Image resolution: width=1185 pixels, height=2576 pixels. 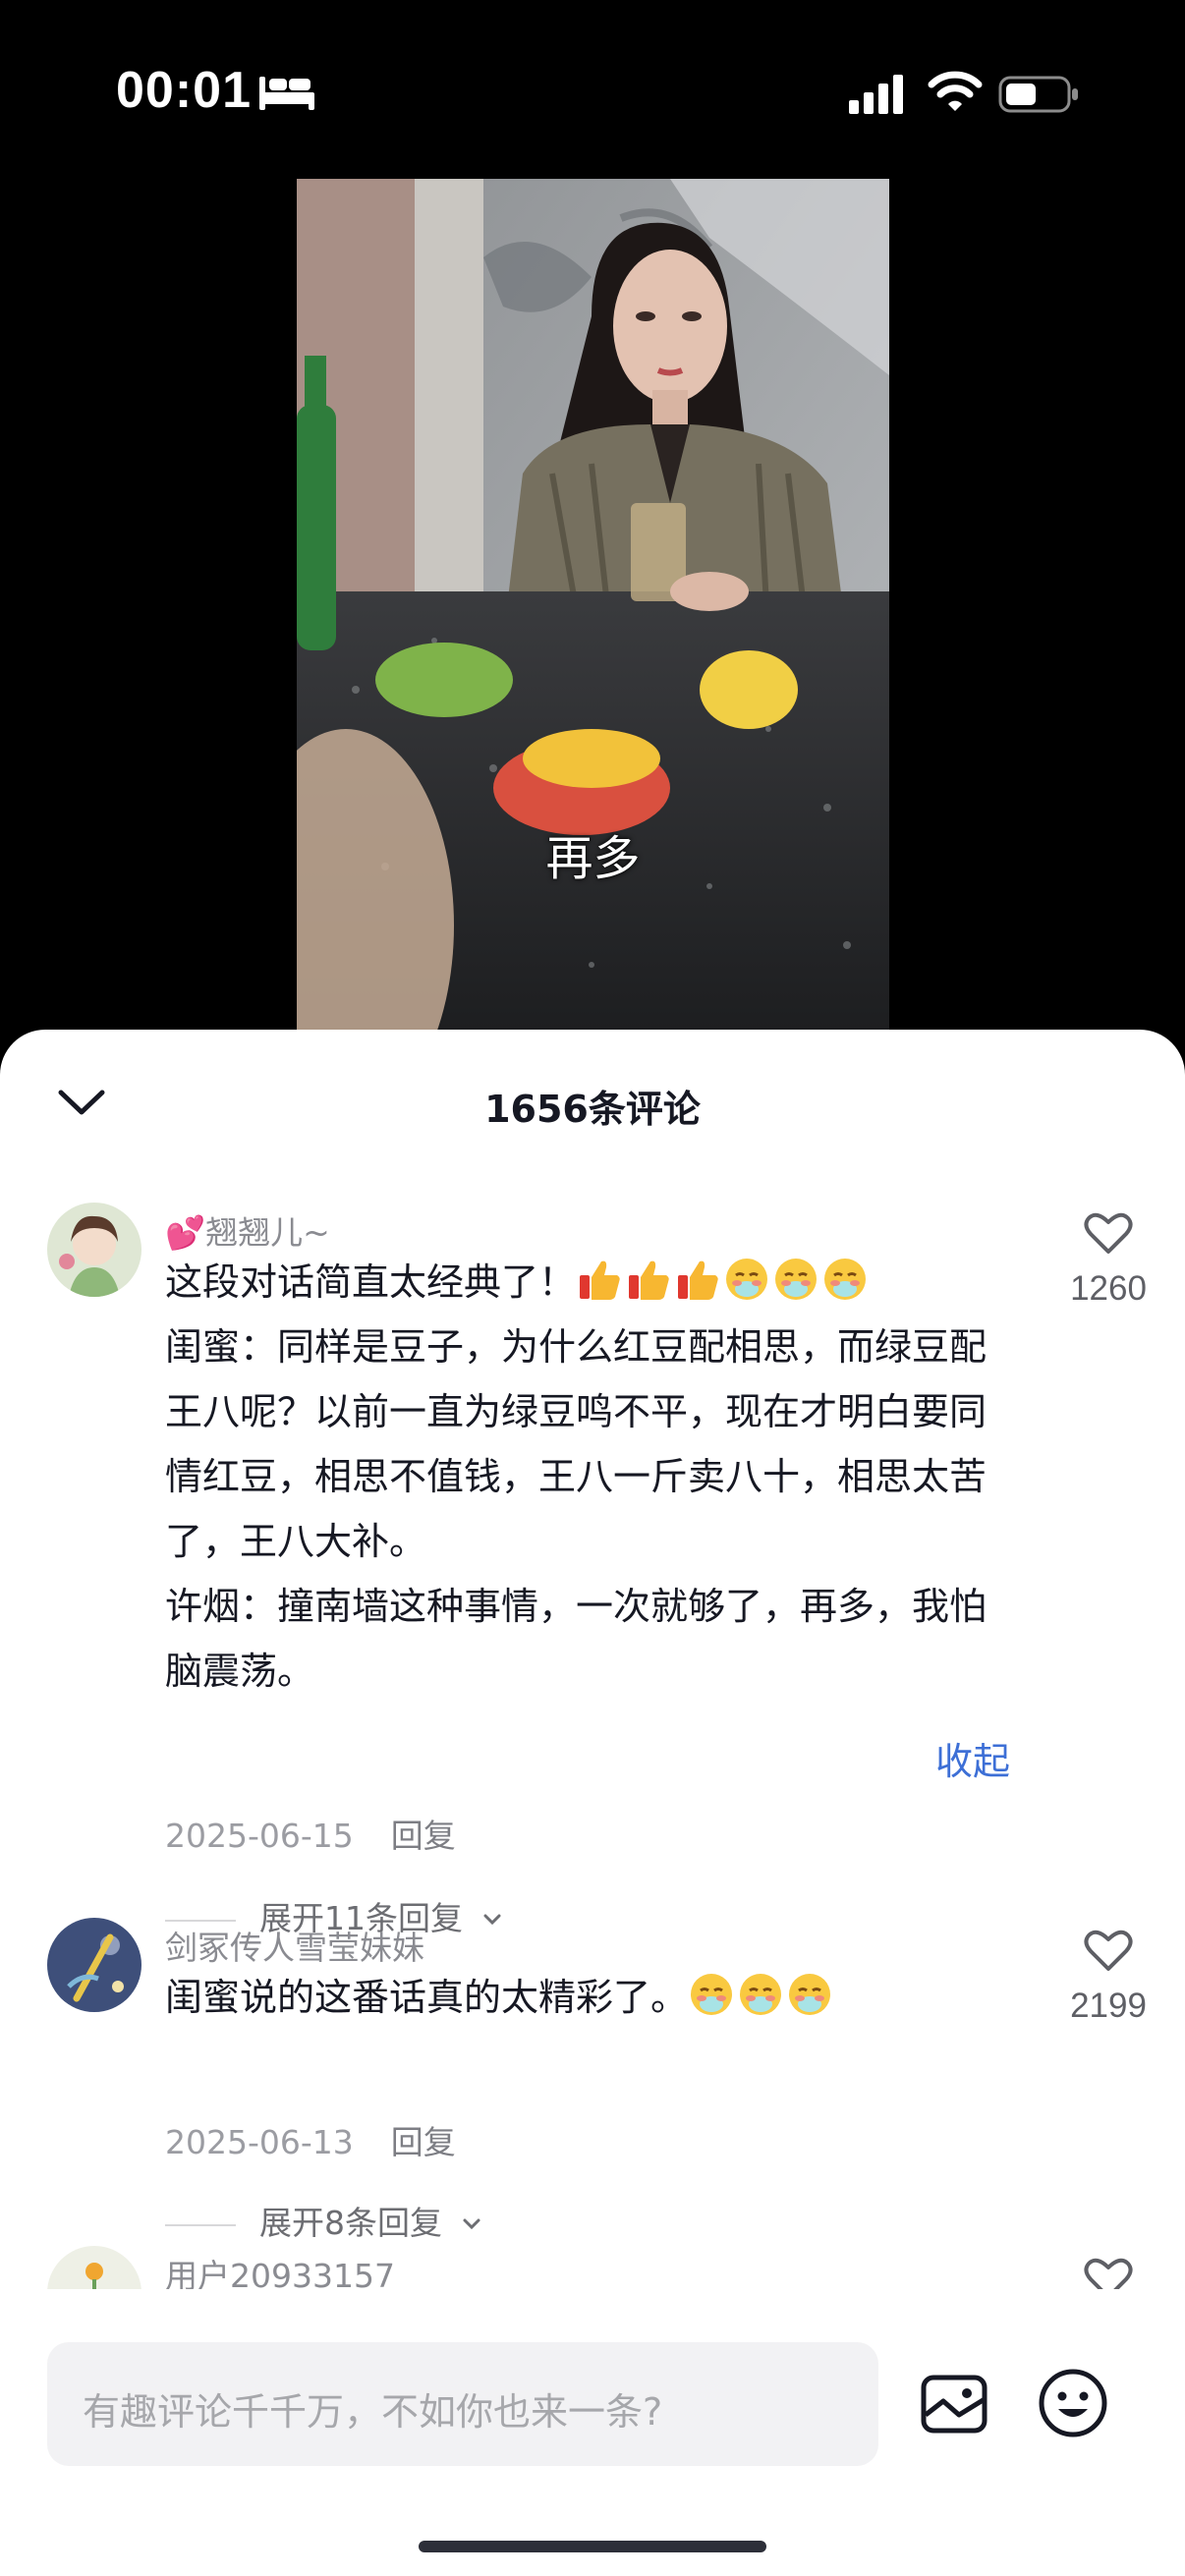 What do you see at coordinates (577, 1639) in the screenshot?
I see `comment-paragraph: 许烟：撞南墙这种事情，一次就够了，再多，我怕脑震荡。` at bounding box center [577, 1639].